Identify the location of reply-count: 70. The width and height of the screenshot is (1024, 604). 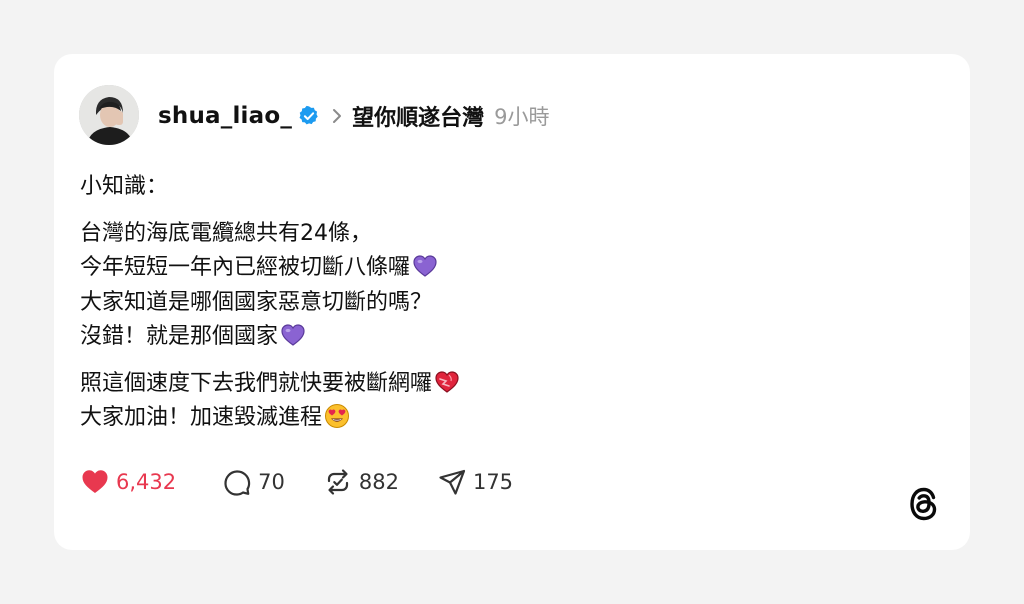
(271, 482).